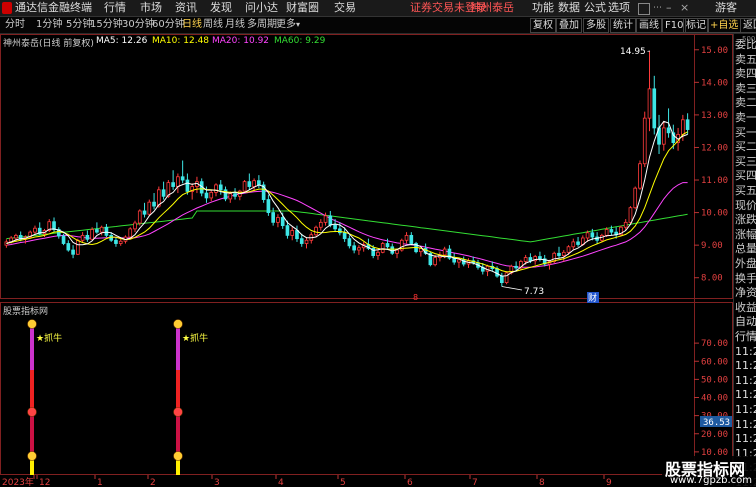  Describe the element at coordinates (609, 482) in the screenshot. I see `date-label-10: 9` at that location.